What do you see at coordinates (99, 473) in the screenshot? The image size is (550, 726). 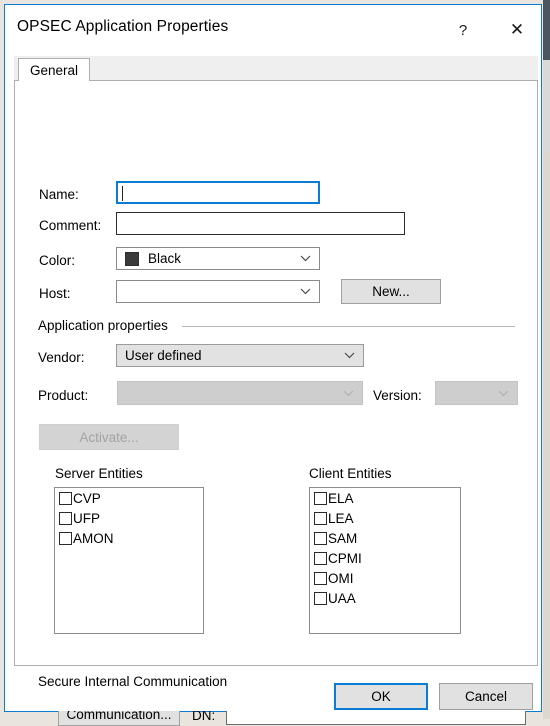 I see `server-entities-title: Server Entities` at bounding box center [99, 473].